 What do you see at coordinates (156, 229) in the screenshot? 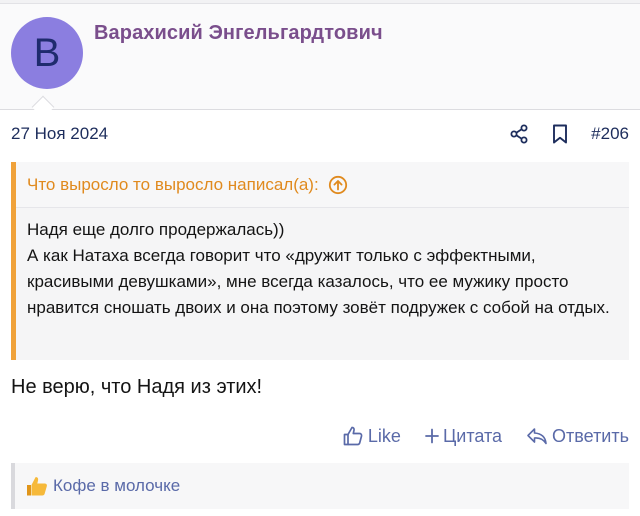
I see `quote-line: Надя еще долго продержалась))` at bounding box center [156, 229].